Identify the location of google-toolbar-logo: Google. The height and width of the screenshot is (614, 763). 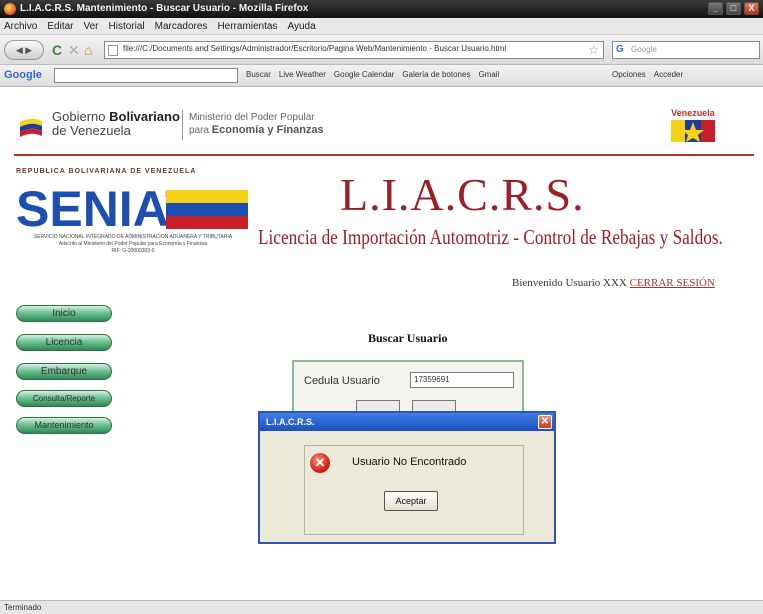
(23, 75).